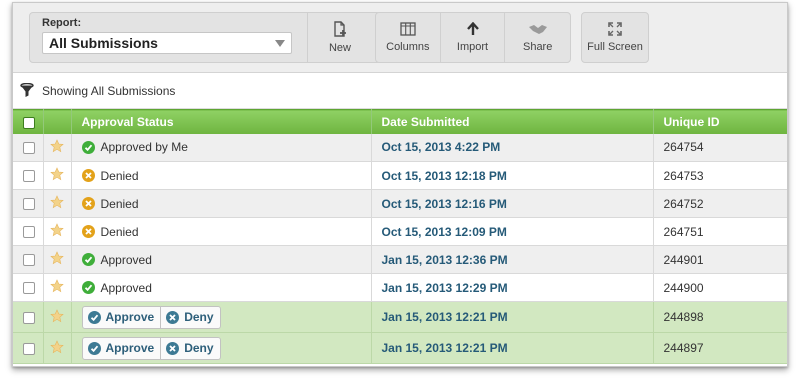 This screenshot has width=800, height=381. I want to click on table-row: Approved by Me Oct 15, 2013 4:22 PM 264754, so click(400, 147).